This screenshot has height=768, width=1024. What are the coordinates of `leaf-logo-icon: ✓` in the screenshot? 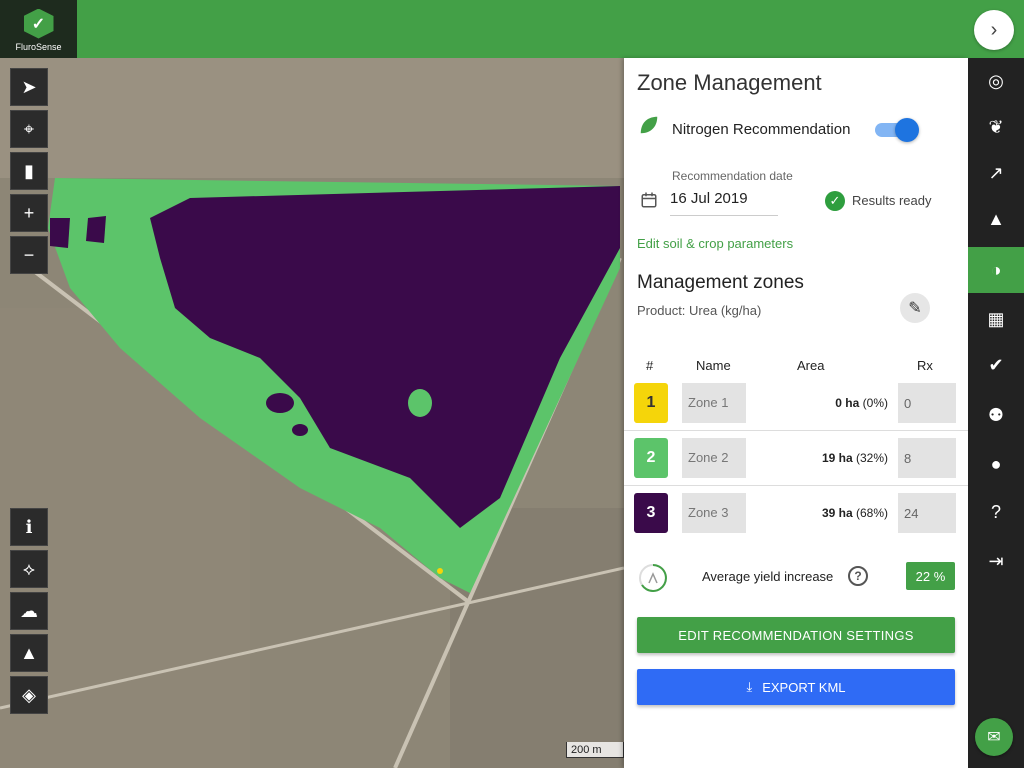 It's located at (38, 23).